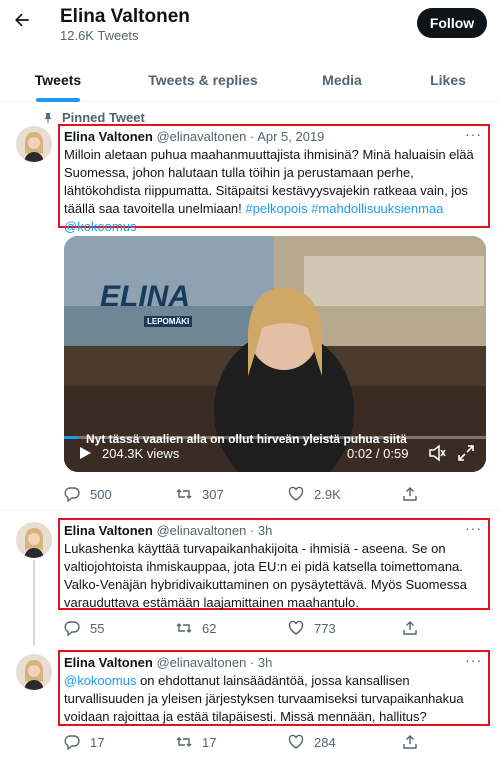  Describe the element at coordinates (141, 453) in the screenshot. I see `view-count: 204.3K views` at that location.